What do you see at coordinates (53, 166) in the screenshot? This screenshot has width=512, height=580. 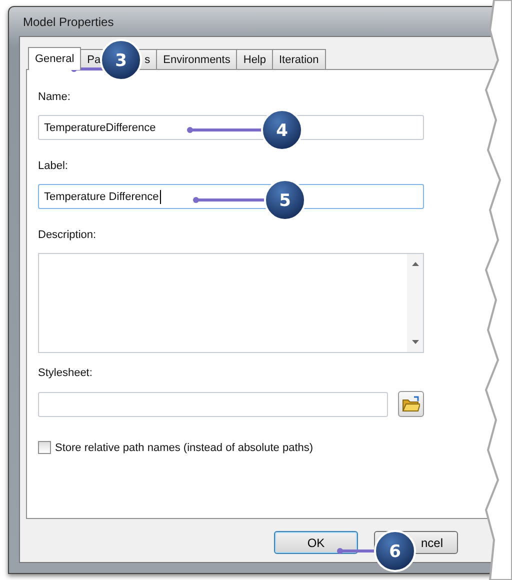 I see `field-label: Label:` at bounding box center [53, 166].